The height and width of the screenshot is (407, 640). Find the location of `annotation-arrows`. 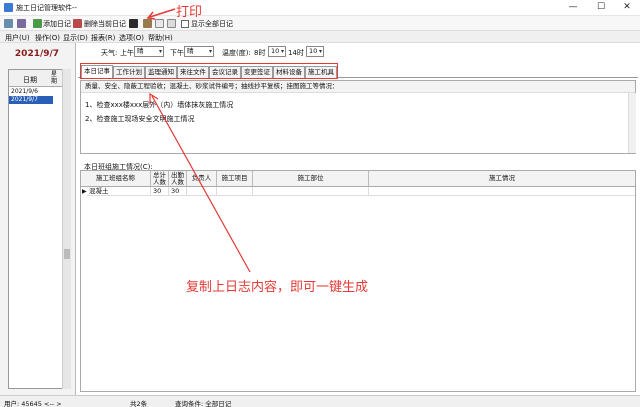

annotation-arrows is located at coordinates (198, 140).